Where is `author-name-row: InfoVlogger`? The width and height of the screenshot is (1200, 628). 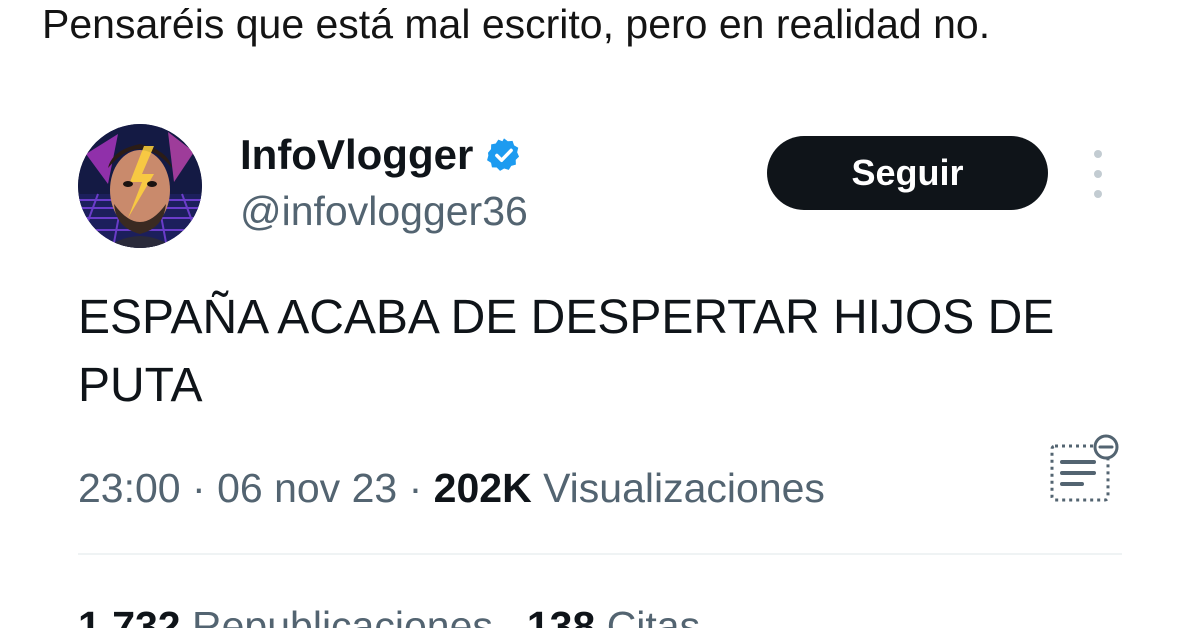
author-name-row: InfoVlogger is located at coordinates (381, 155).